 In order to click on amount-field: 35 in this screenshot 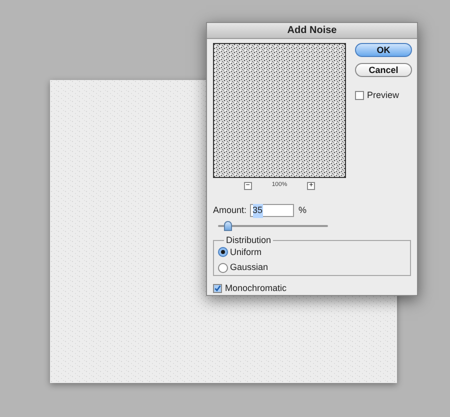, I will do `click(272, 211)`.